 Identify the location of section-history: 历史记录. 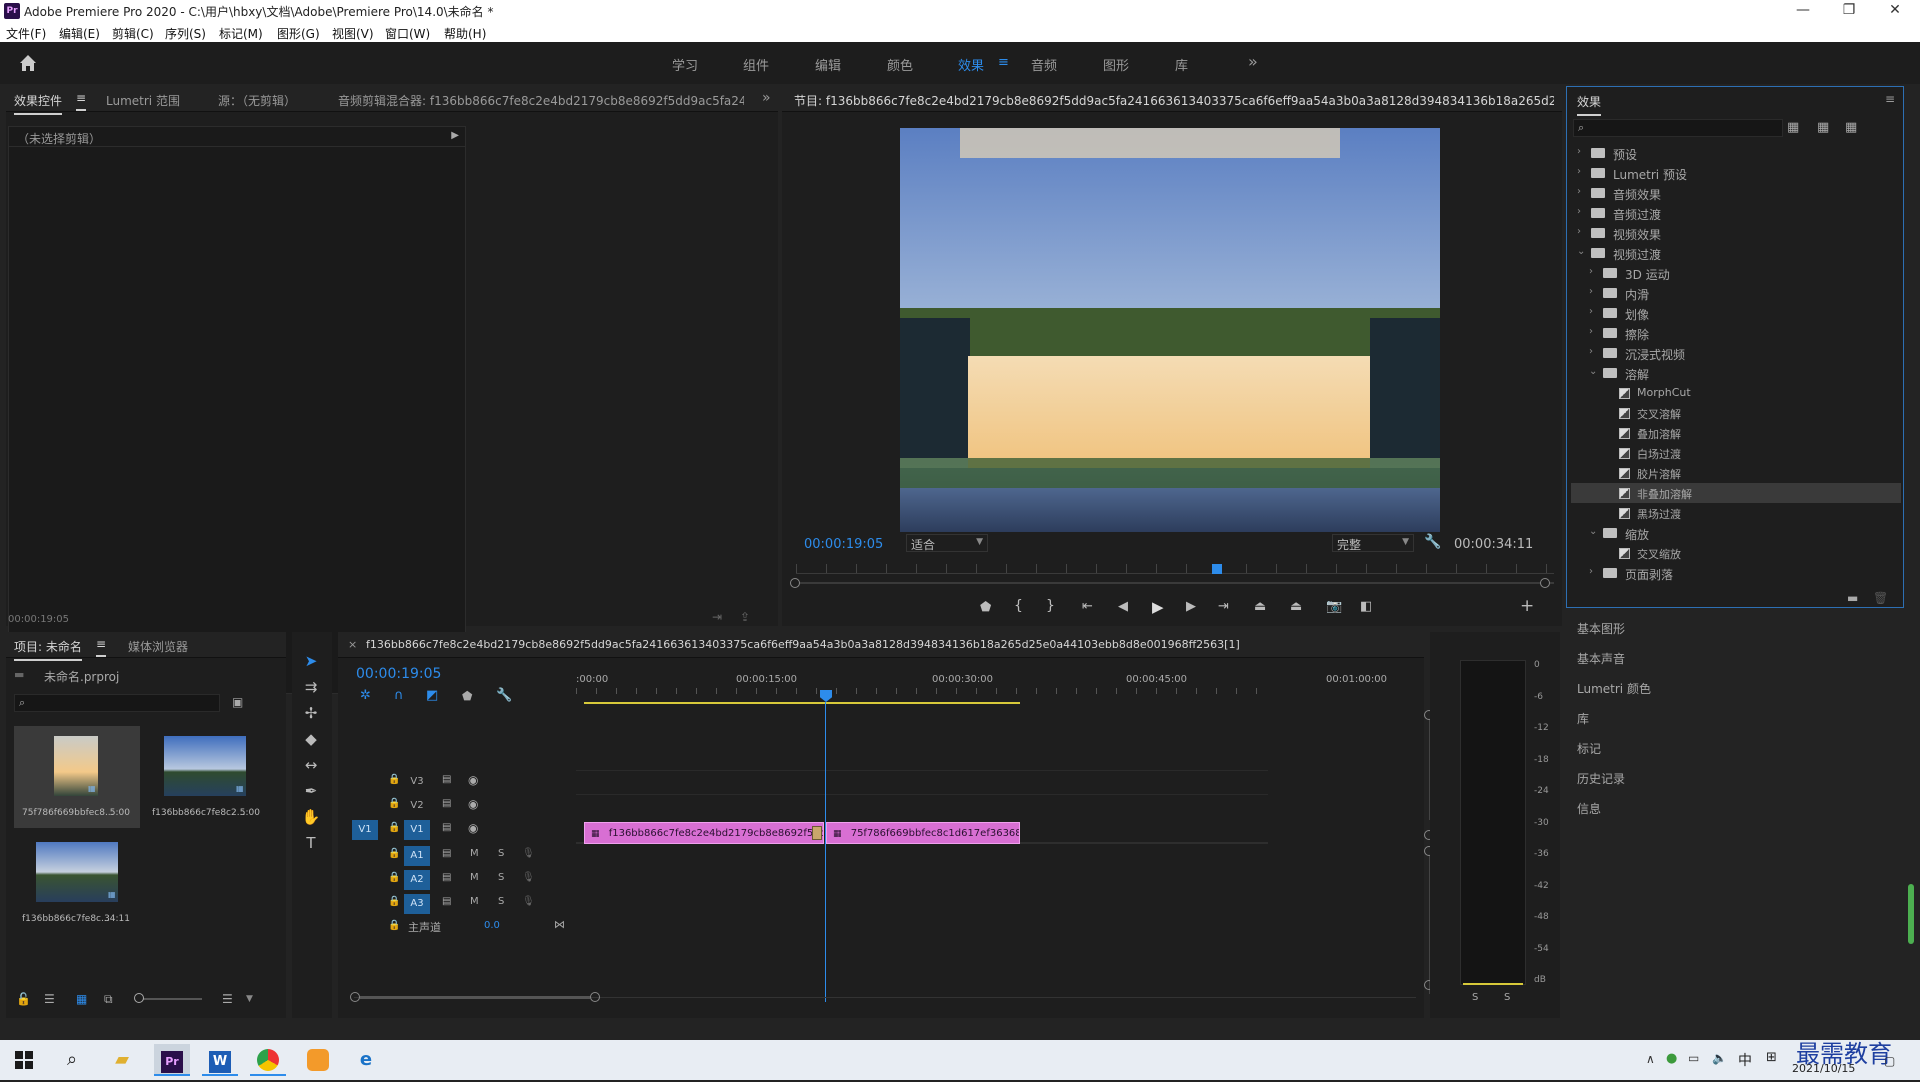
(1747, 778).